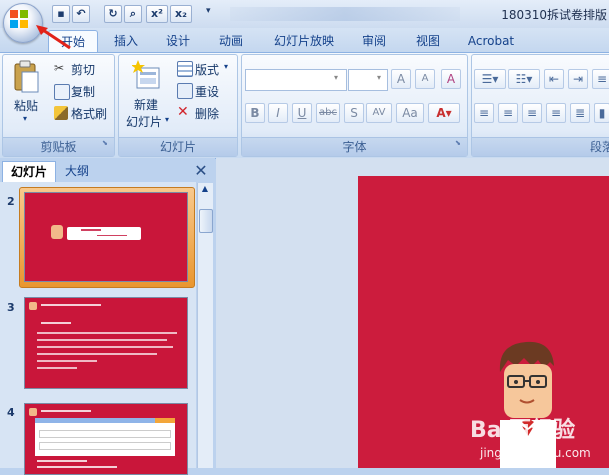  Describe the element at coordinates (302, 113) in the screenshot. I see `underline-button: U` at that location.